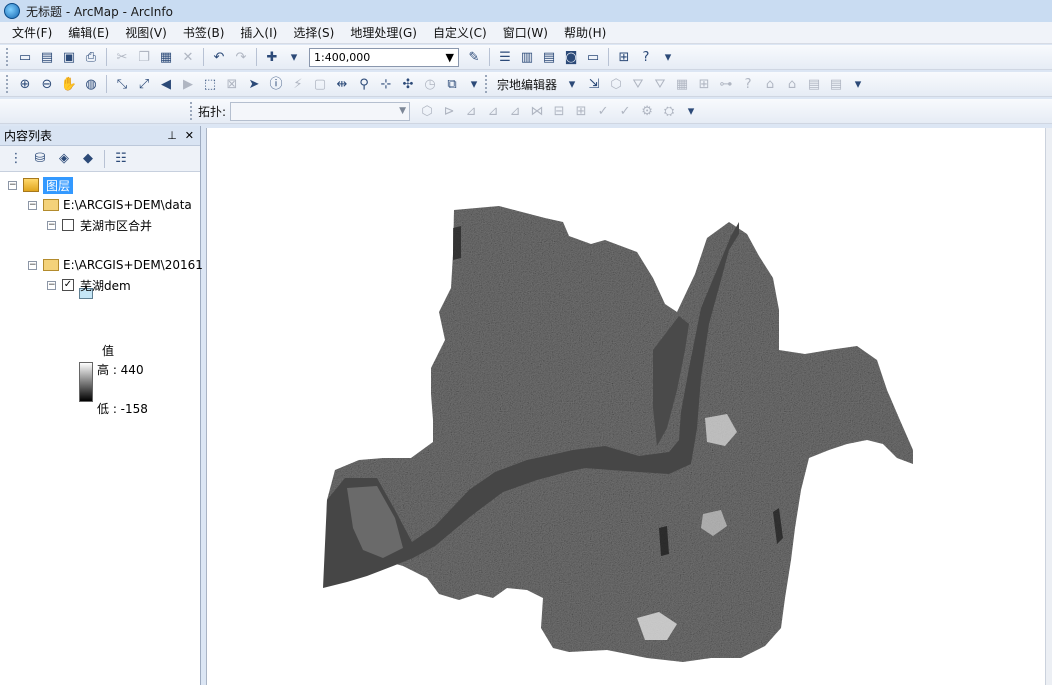 The width and height of the screenshot is (1052, 685). What do you see at coordinates (166, 57) in the screenshot?
I see `paste-icon: ▦` at bounding box center [166, 57].